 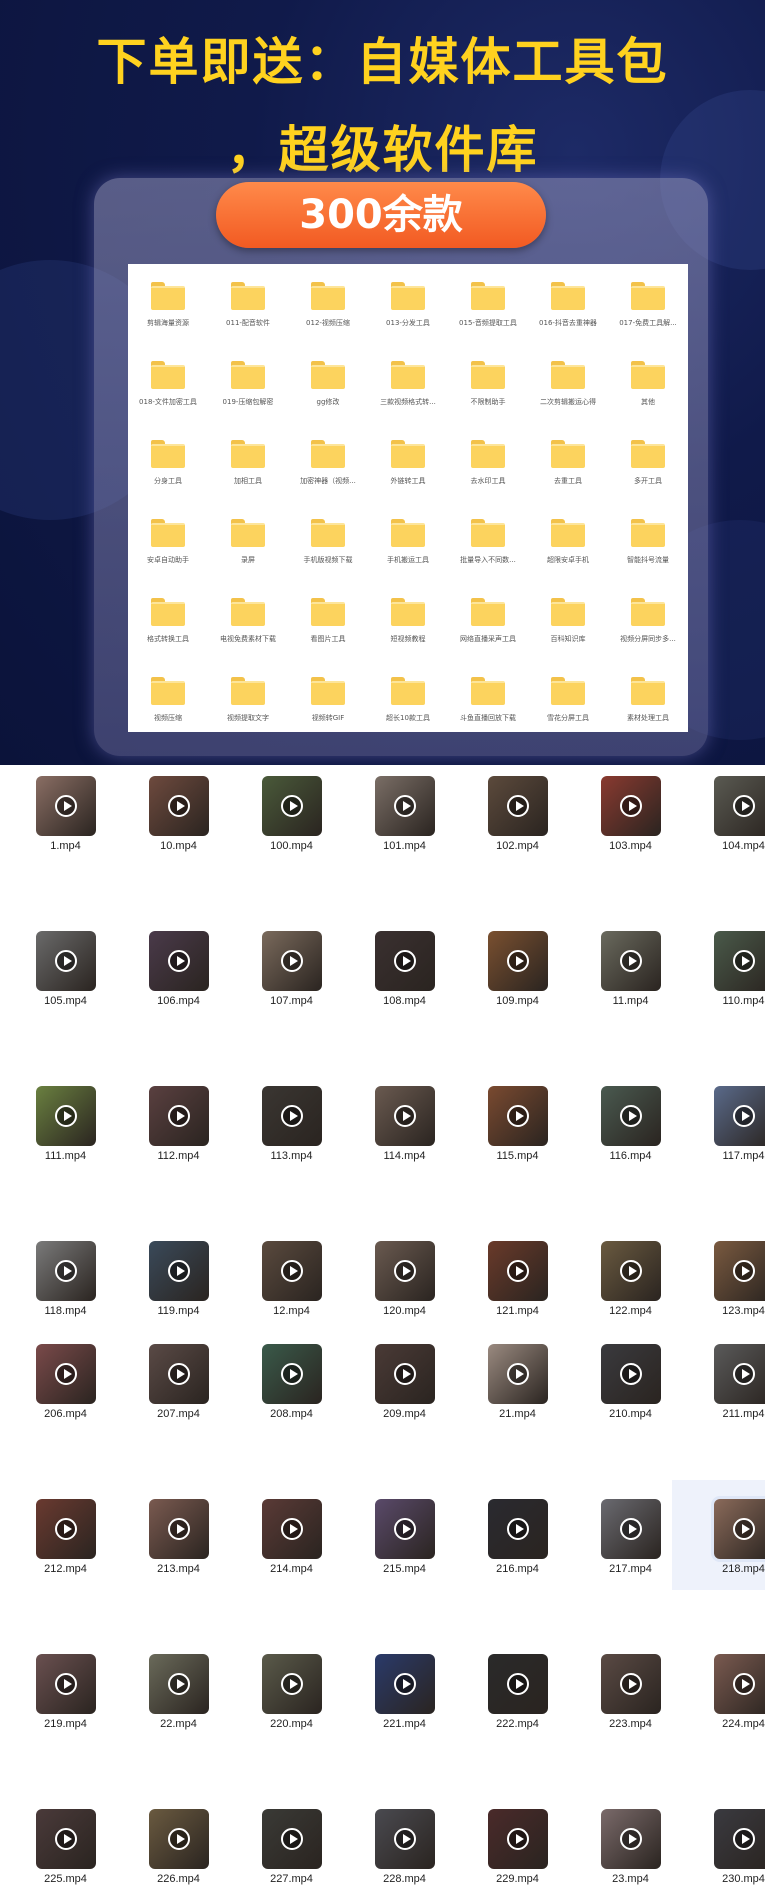 What do you see at coordinates (404, 853) in the screenshot?
I see `video-file: 101.mp4` at bounding box center [404, 853].